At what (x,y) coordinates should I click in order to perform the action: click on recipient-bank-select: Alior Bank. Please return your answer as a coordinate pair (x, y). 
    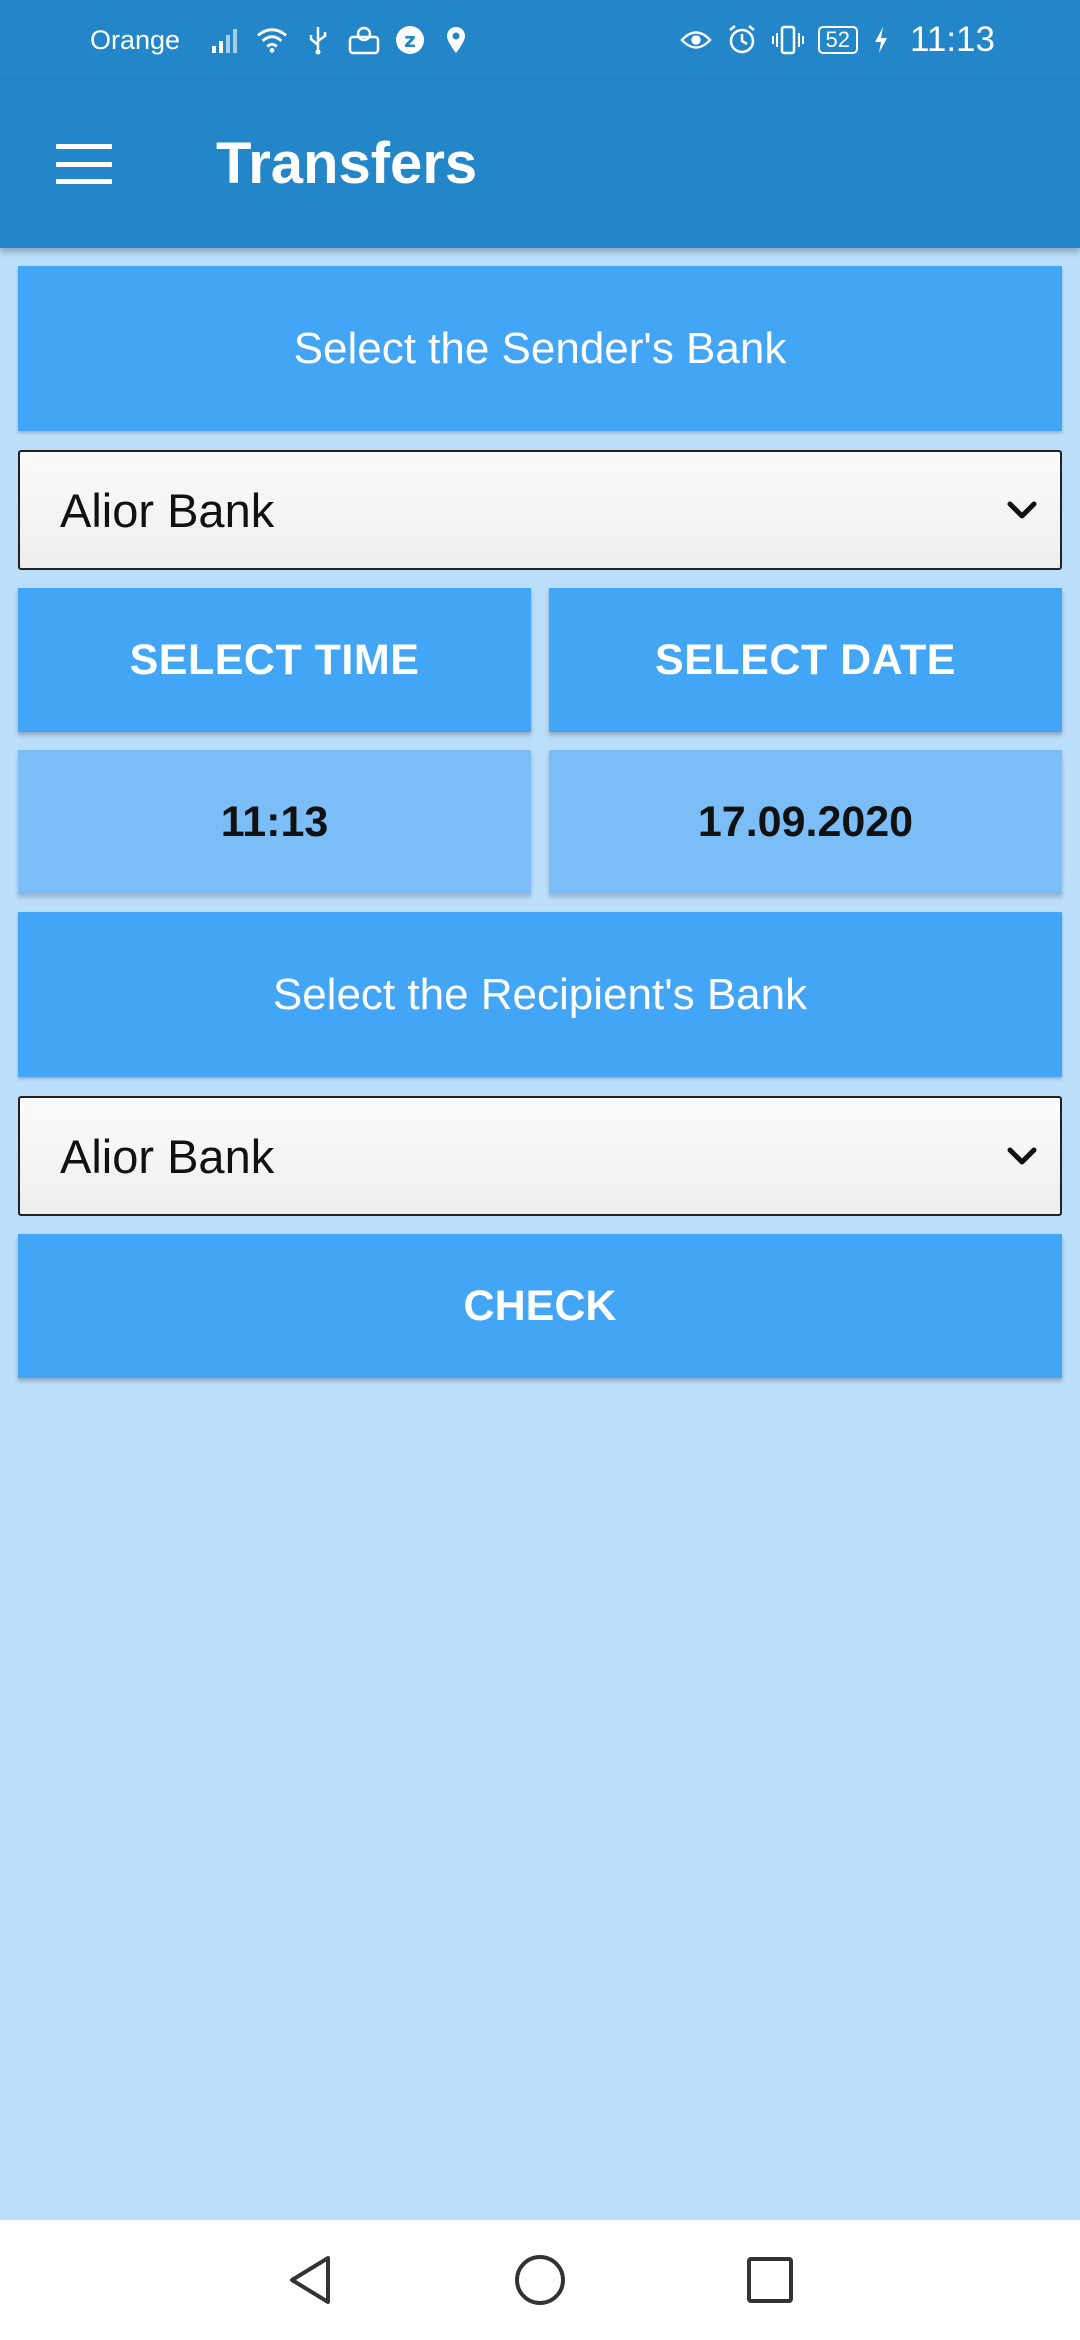
    Looking at the image, I should click on (540, 1156).